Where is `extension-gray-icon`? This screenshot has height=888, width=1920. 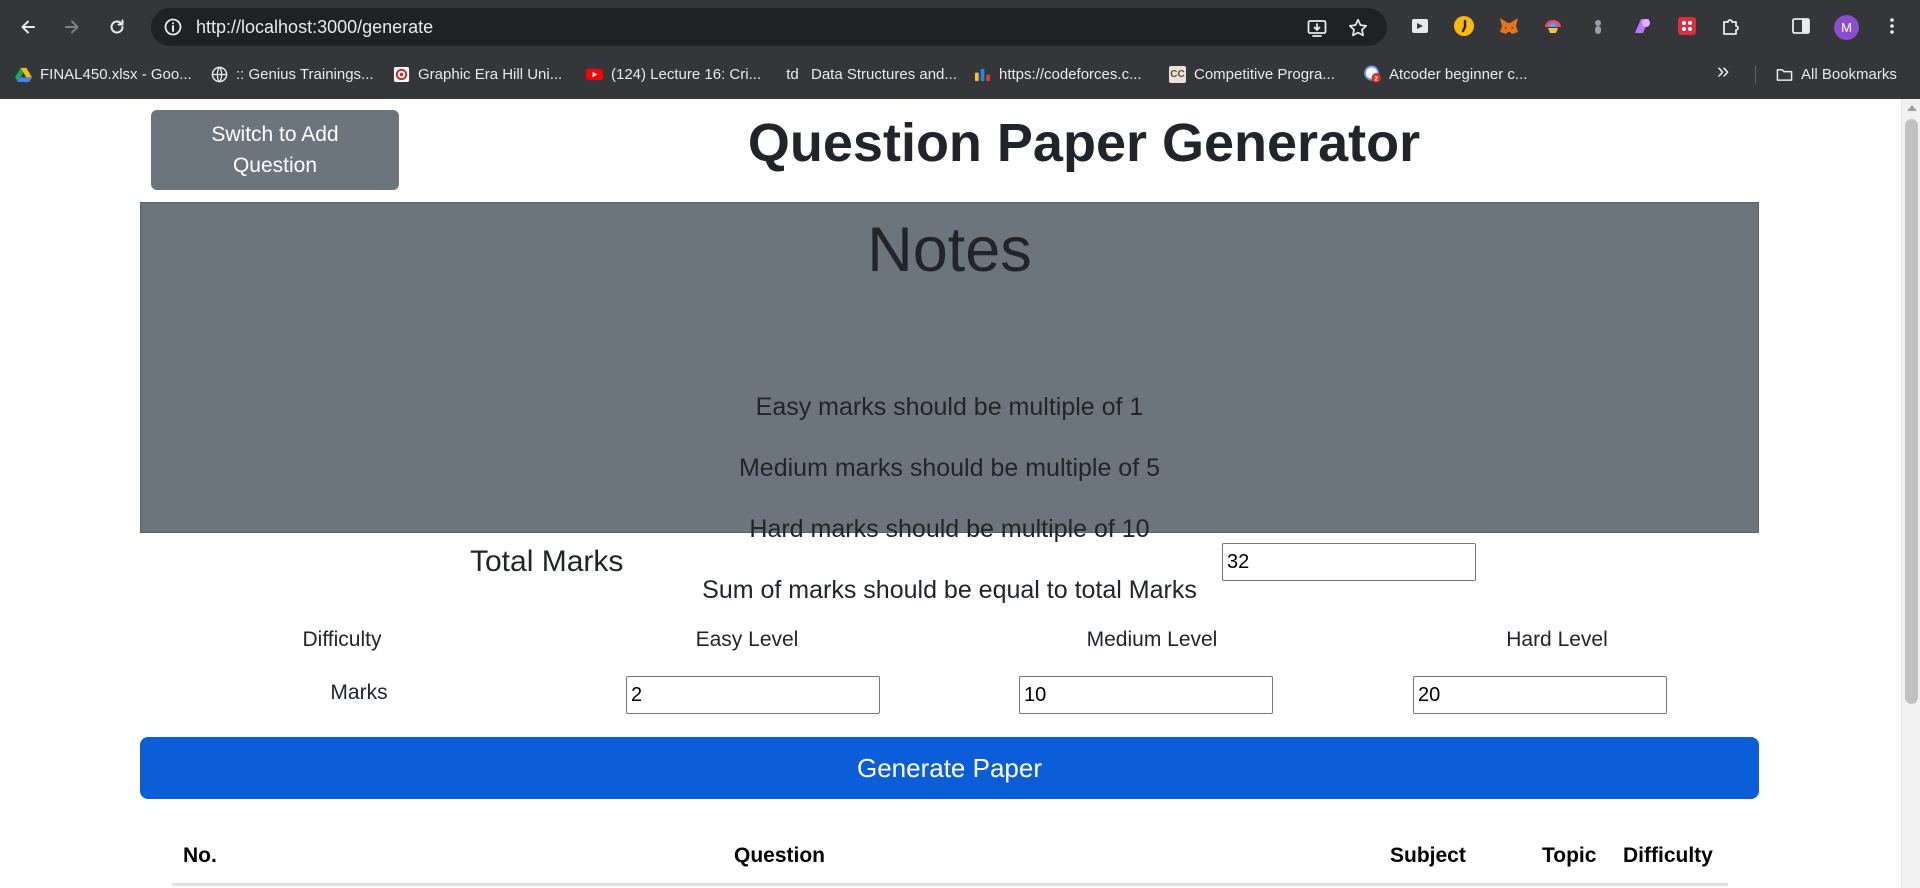
extension-gray-icon is located at coordinates (1598, 26).